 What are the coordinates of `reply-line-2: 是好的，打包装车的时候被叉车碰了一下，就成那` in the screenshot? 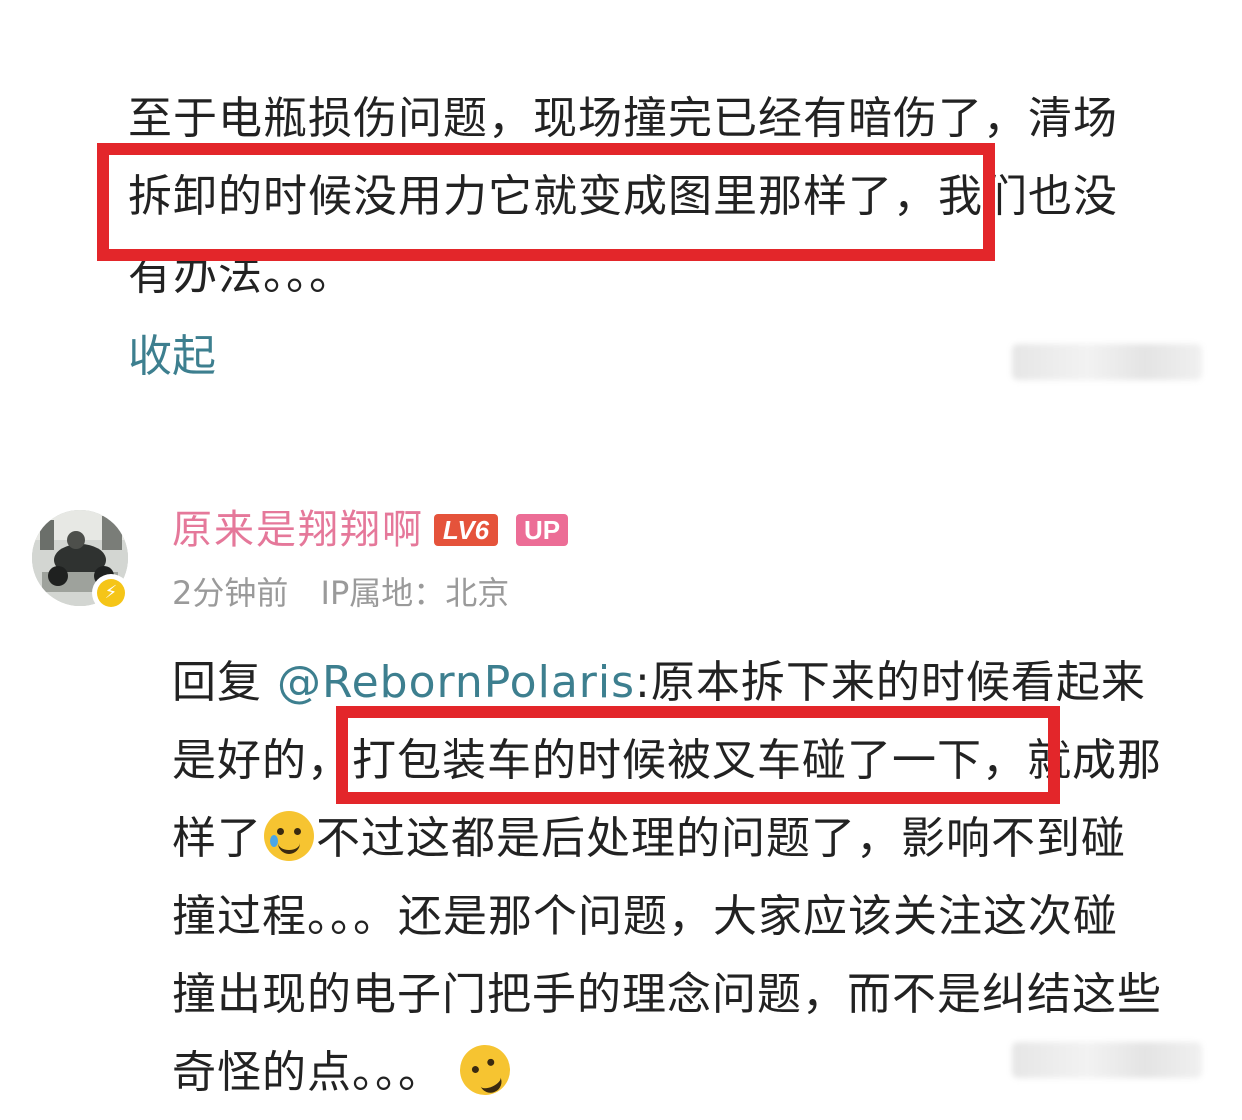 It's located at (667, 760).